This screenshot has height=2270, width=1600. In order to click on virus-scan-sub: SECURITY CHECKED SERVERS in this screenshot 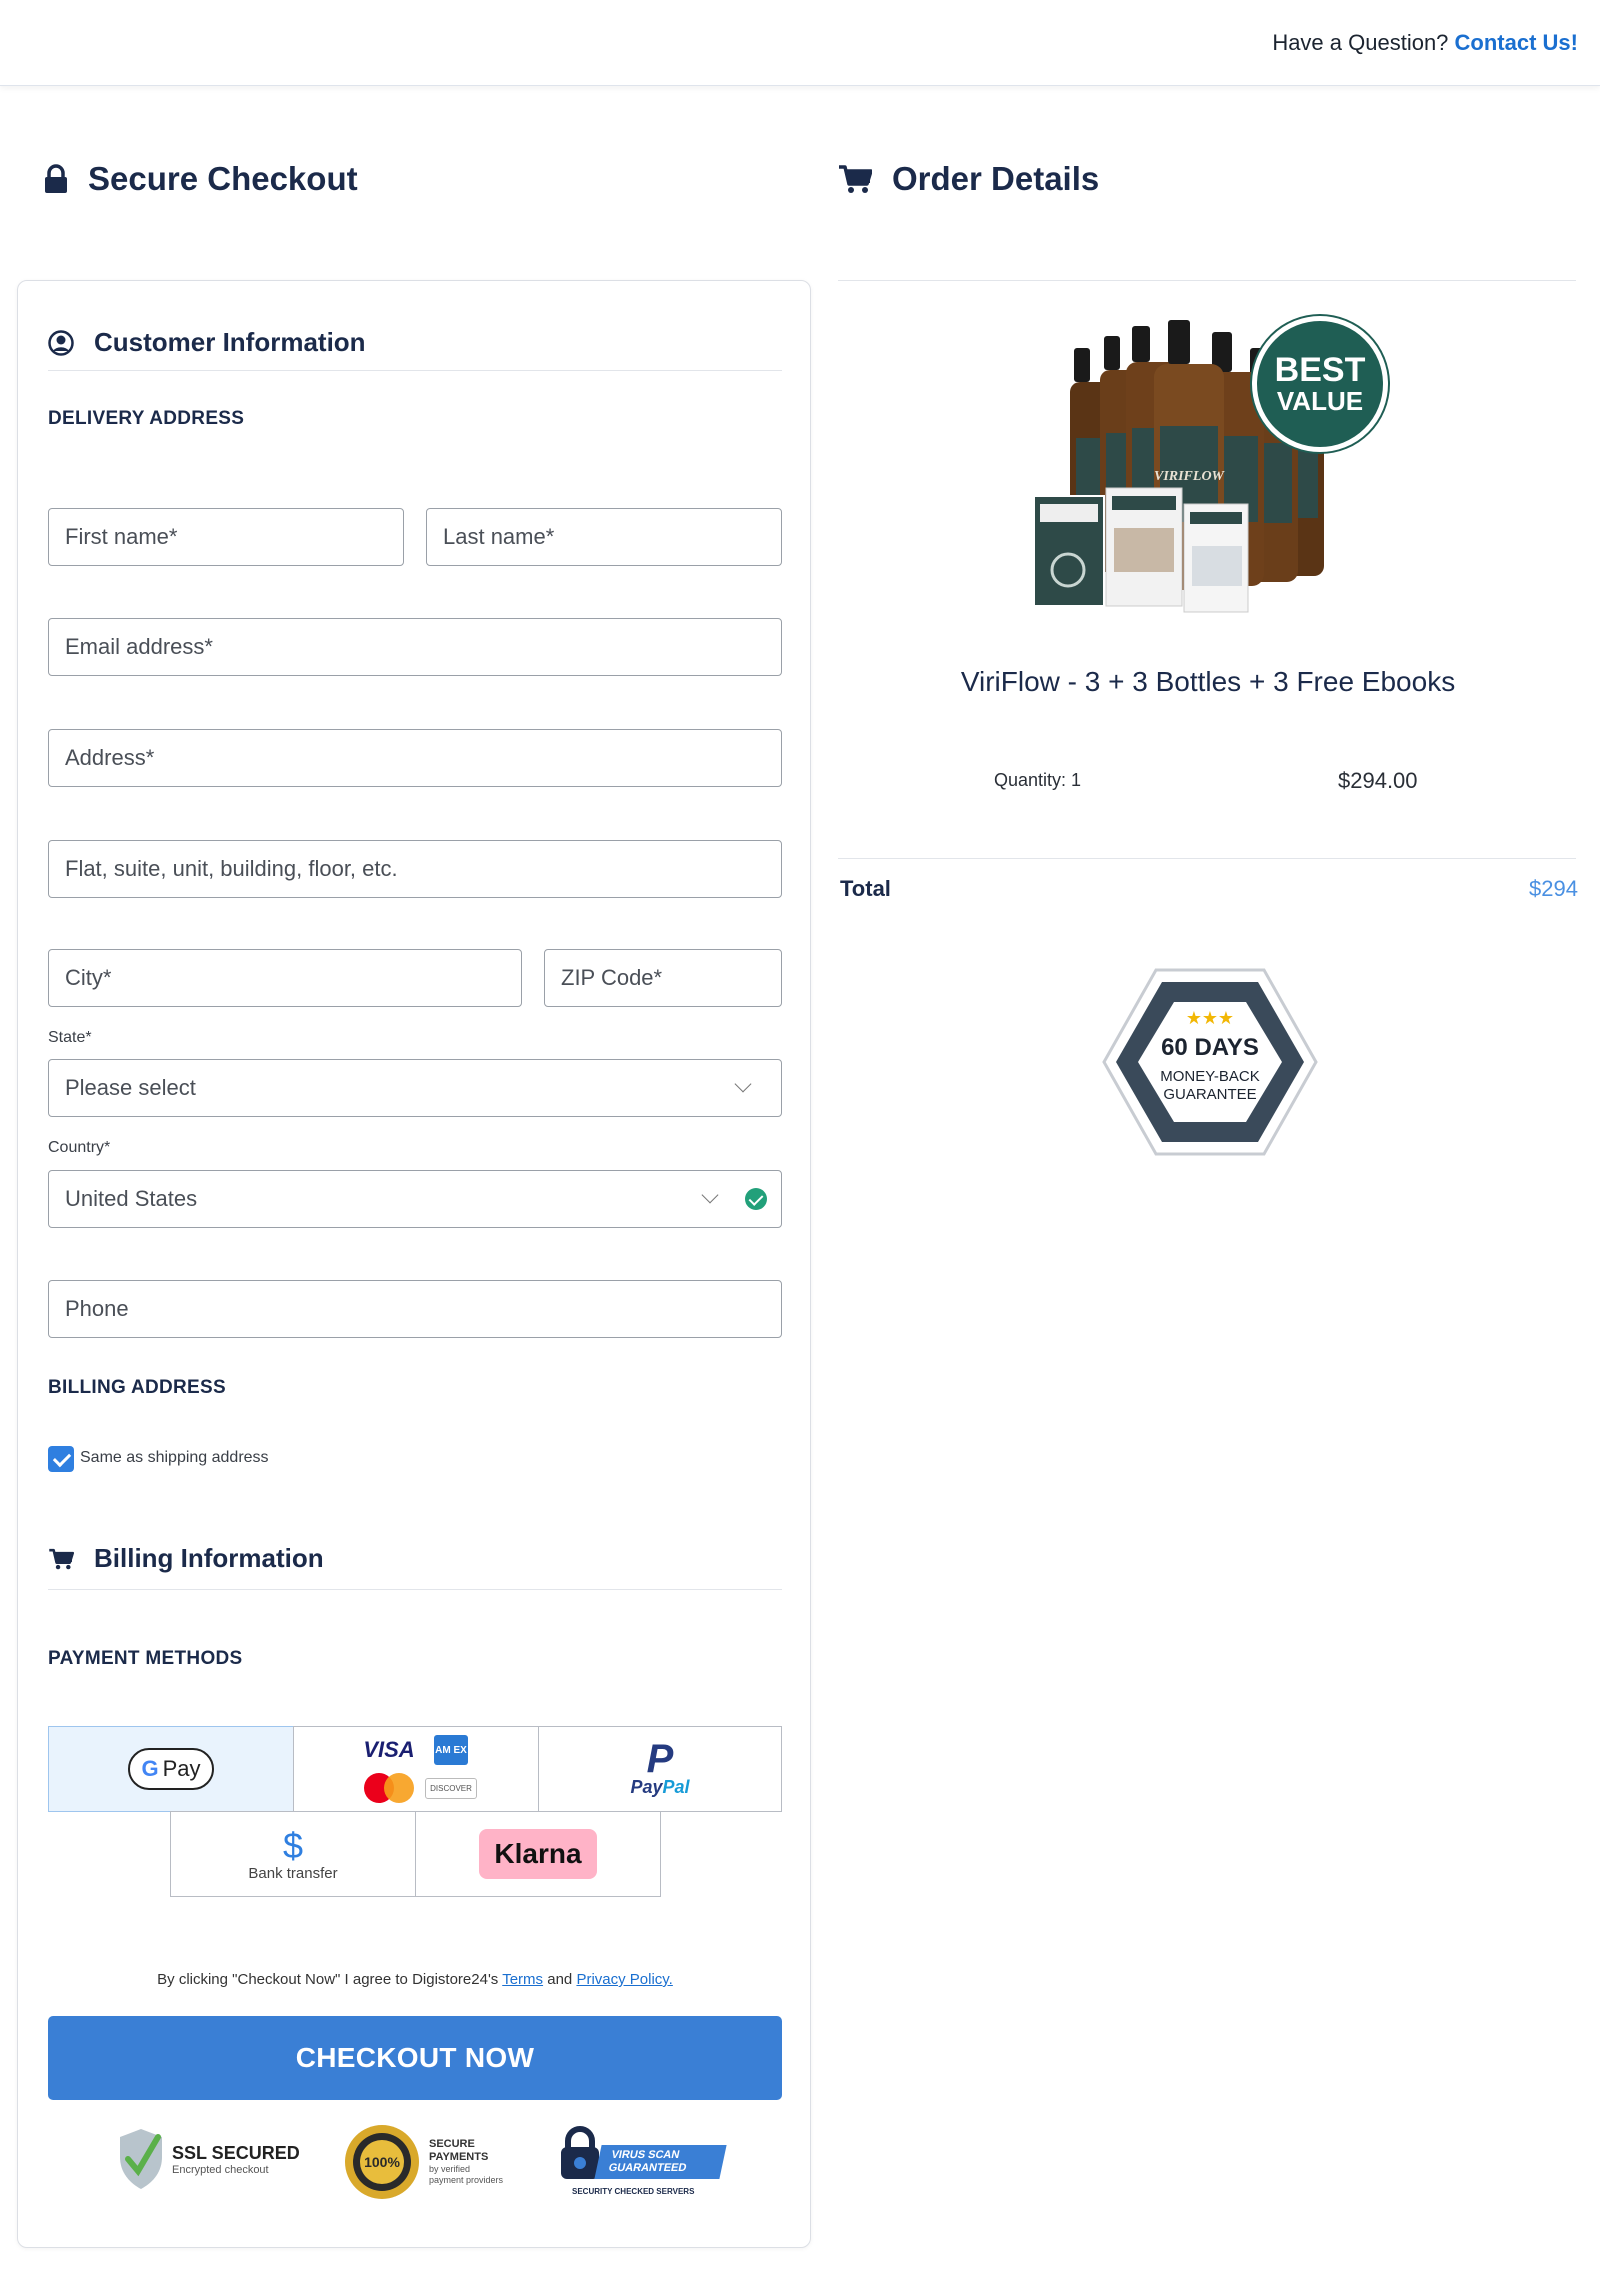, I will do `click(633, 2191)`.